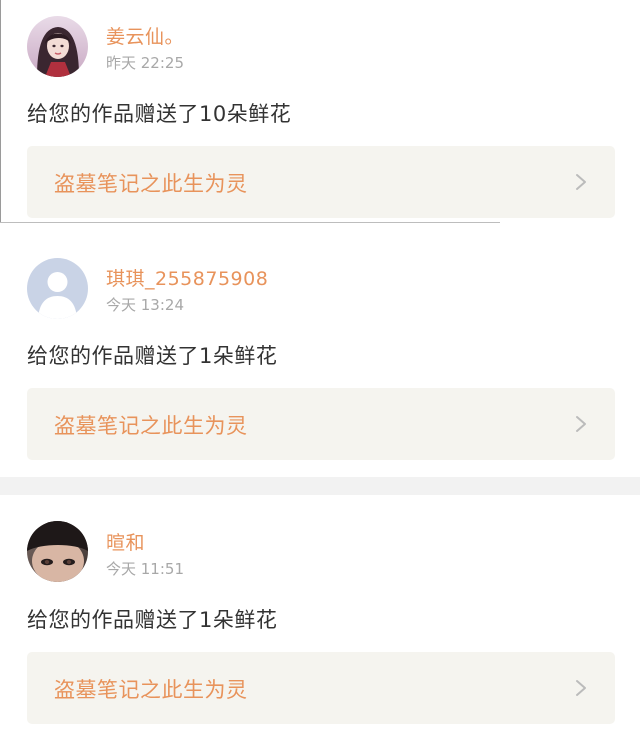 This screenshot has height=740, width=640. Describe the element at coordinates (145, 35) in the screenshot. I see `username: 姜云仙。` at that location.